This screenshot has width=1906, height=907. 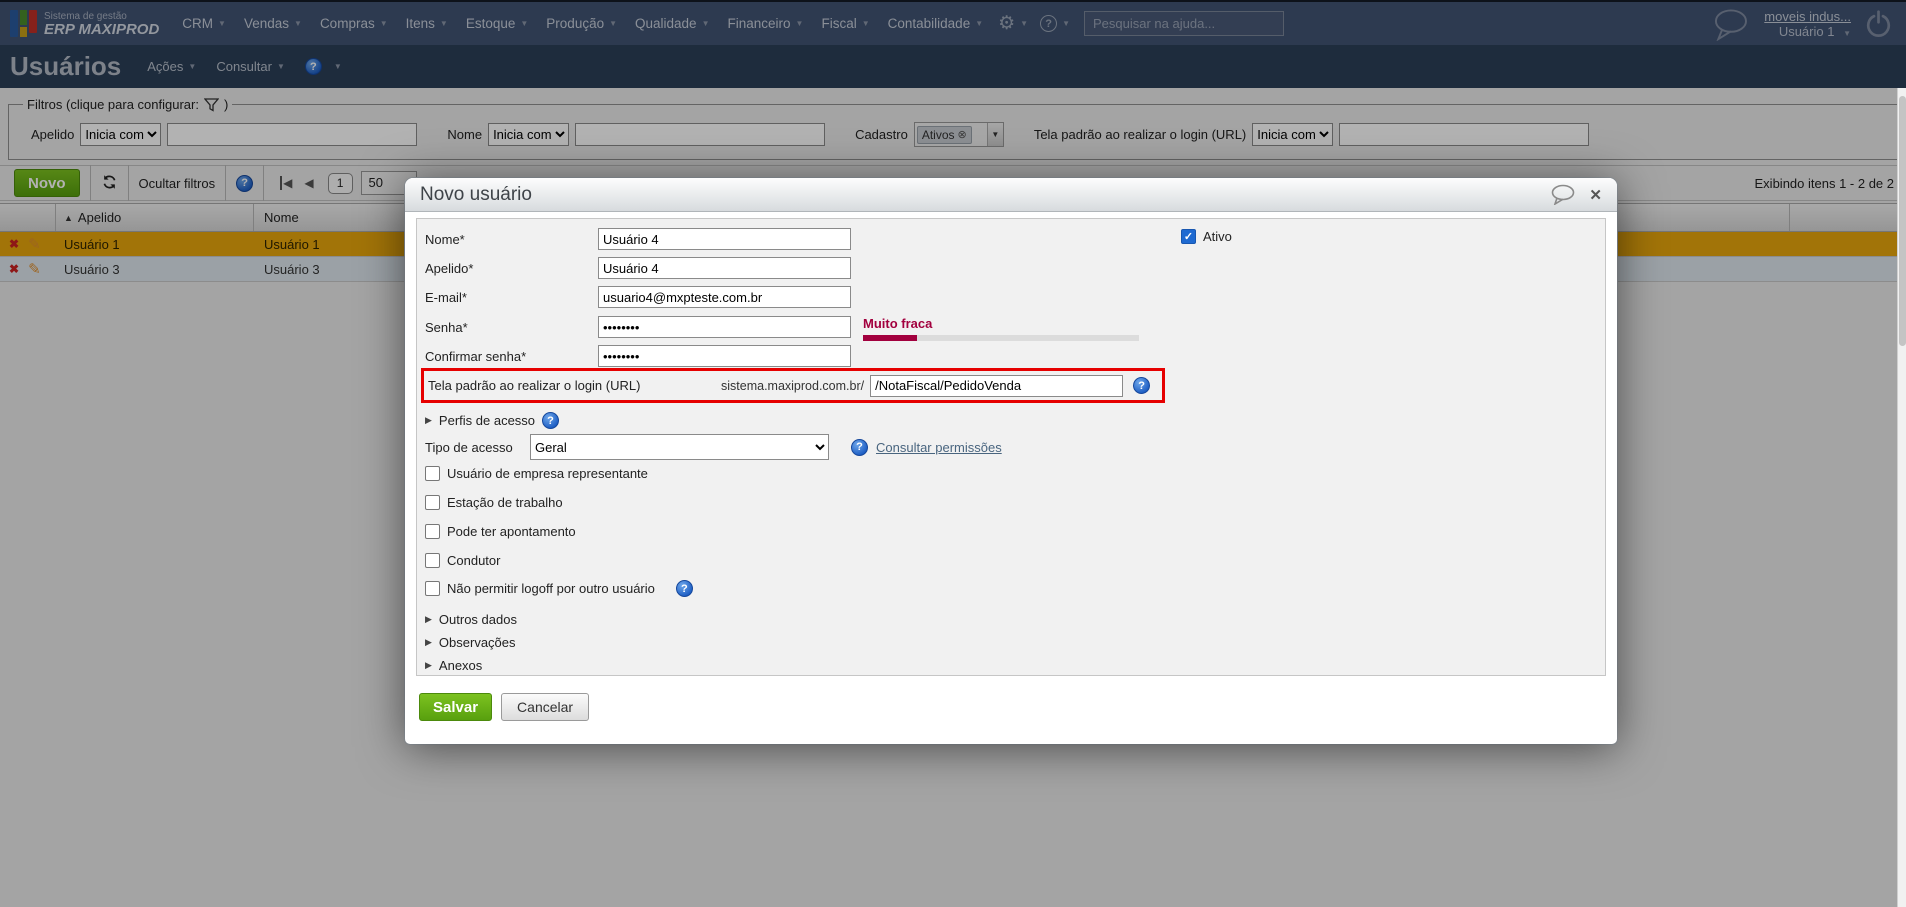 What do you see at coordinates (432, 502) in the screenshot?
I see `estacao-trabalho-checkbox` at bounding box center [432, 502].